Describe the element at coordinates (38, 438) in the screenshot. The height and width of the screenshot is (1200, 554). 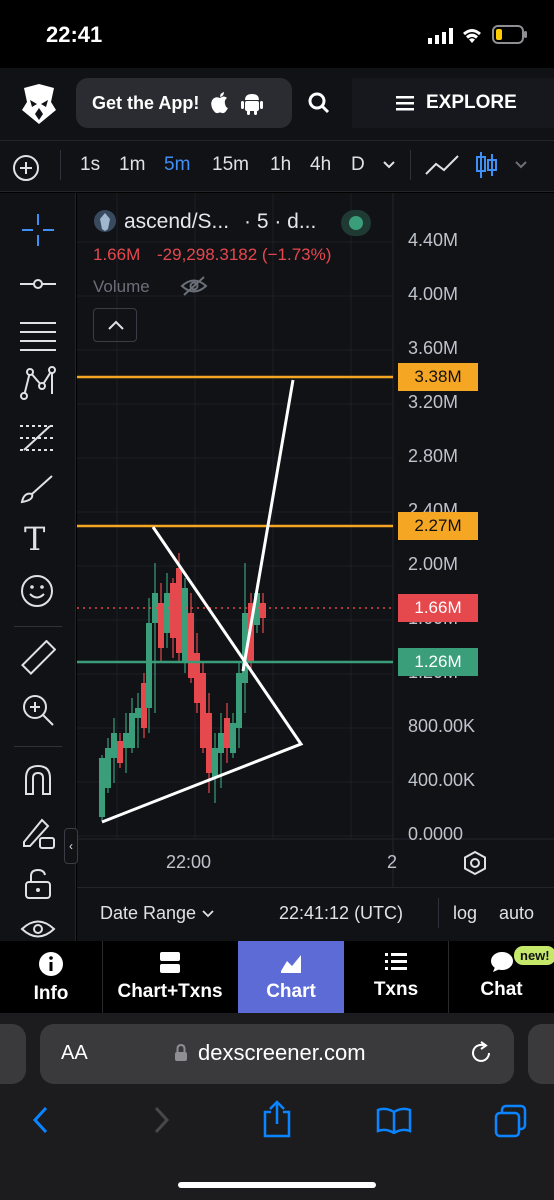
I see `forecast-tool-icon` at that location.